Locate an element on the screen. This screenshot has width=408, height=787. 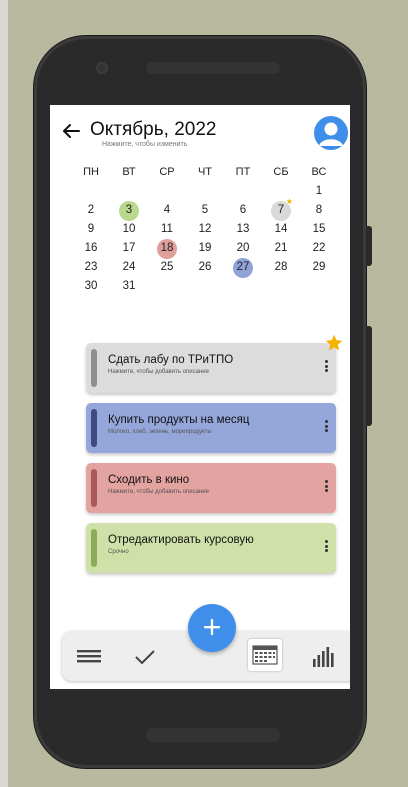
day-number: 24 is located at coordinates (129, 267).